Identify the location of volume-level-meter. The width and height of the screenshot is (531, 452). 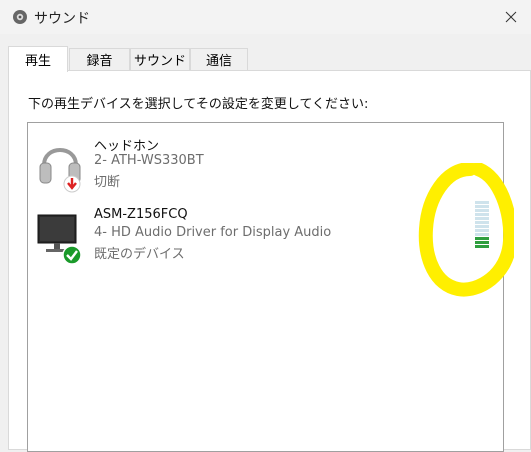
(482, 225).